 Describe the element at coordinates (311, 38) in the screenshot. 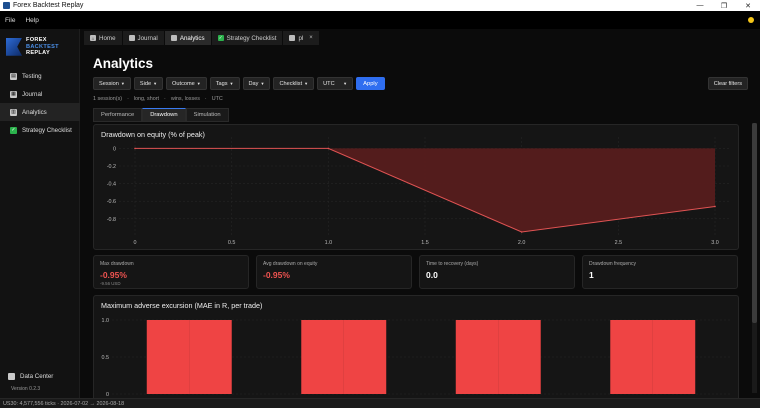

I see `close-icon: ×` at that location.